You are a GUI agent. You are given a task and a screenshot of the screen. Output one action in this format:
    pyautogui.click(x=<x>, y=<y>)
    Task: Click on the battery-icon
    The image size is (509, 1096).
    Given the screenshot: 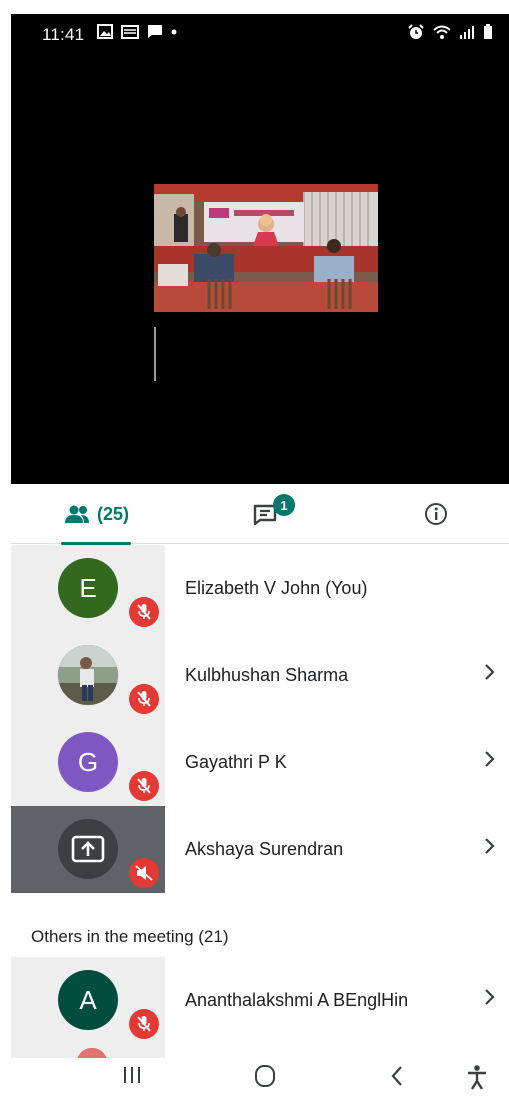 What is the action you would take?
    pyautogui.click(x=488, y=31)
    